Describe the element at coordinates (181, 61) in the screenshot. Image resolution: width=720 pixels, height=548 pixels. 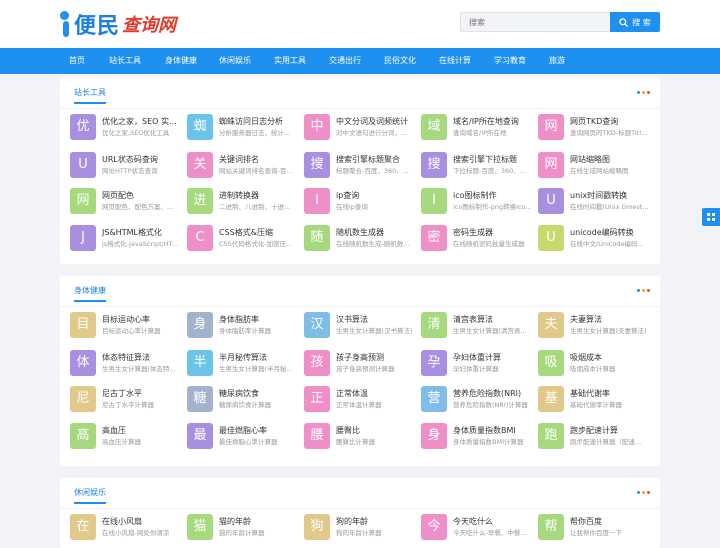
I see `nav-item-2: 身体健康` at that location.